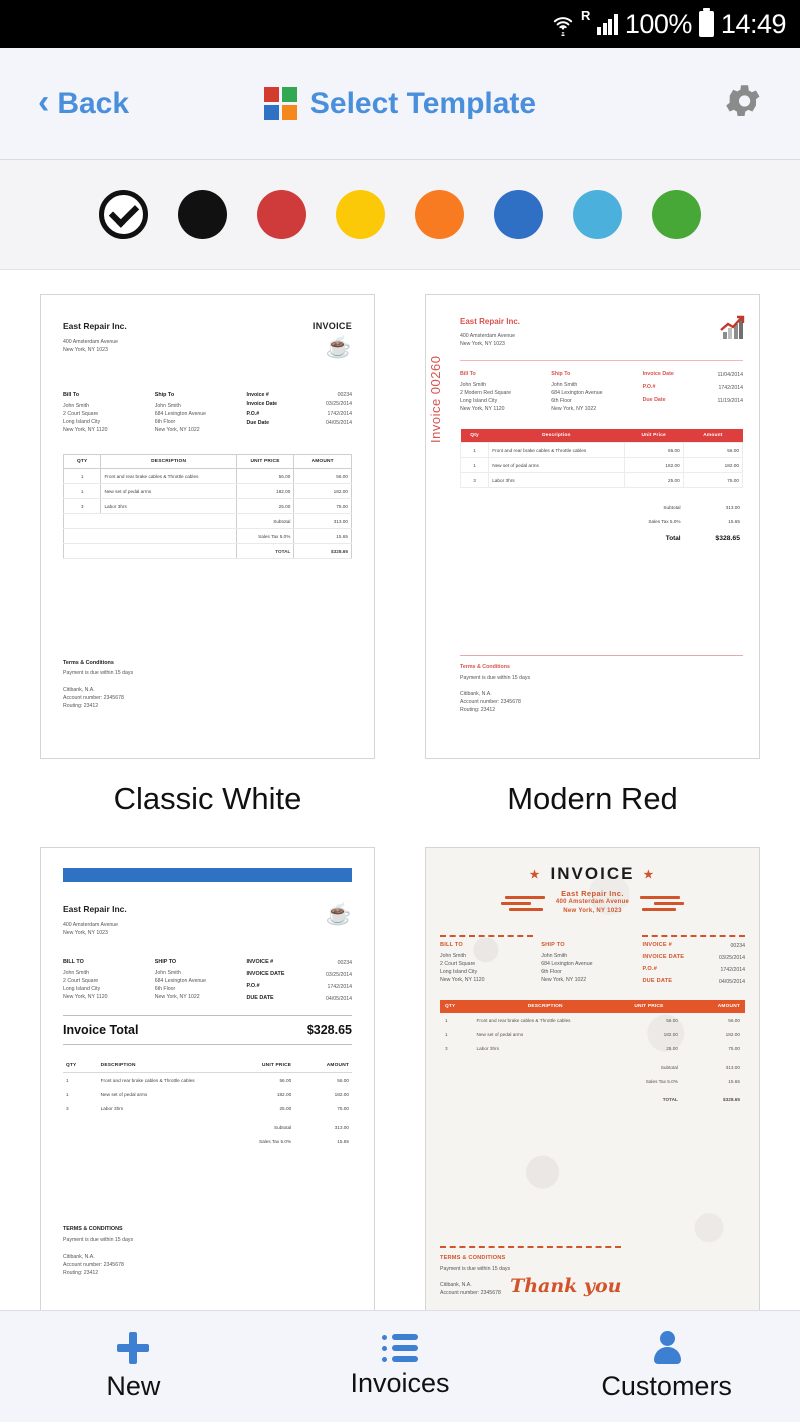  Describe the element at coordinates (81, 705) in the screenshot. I see `bank-routing: Routing: 23412` at that location.